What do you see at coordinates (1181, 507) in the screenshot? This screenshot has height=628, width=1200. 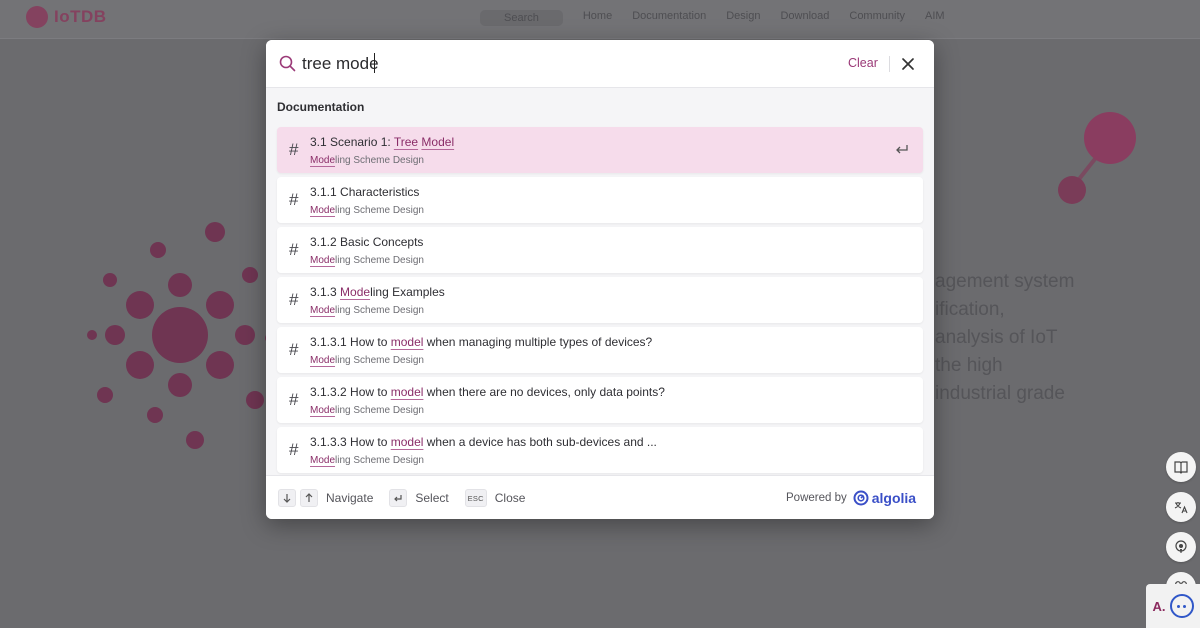 I see `translate-icon` at bounding box center [1181, 507].